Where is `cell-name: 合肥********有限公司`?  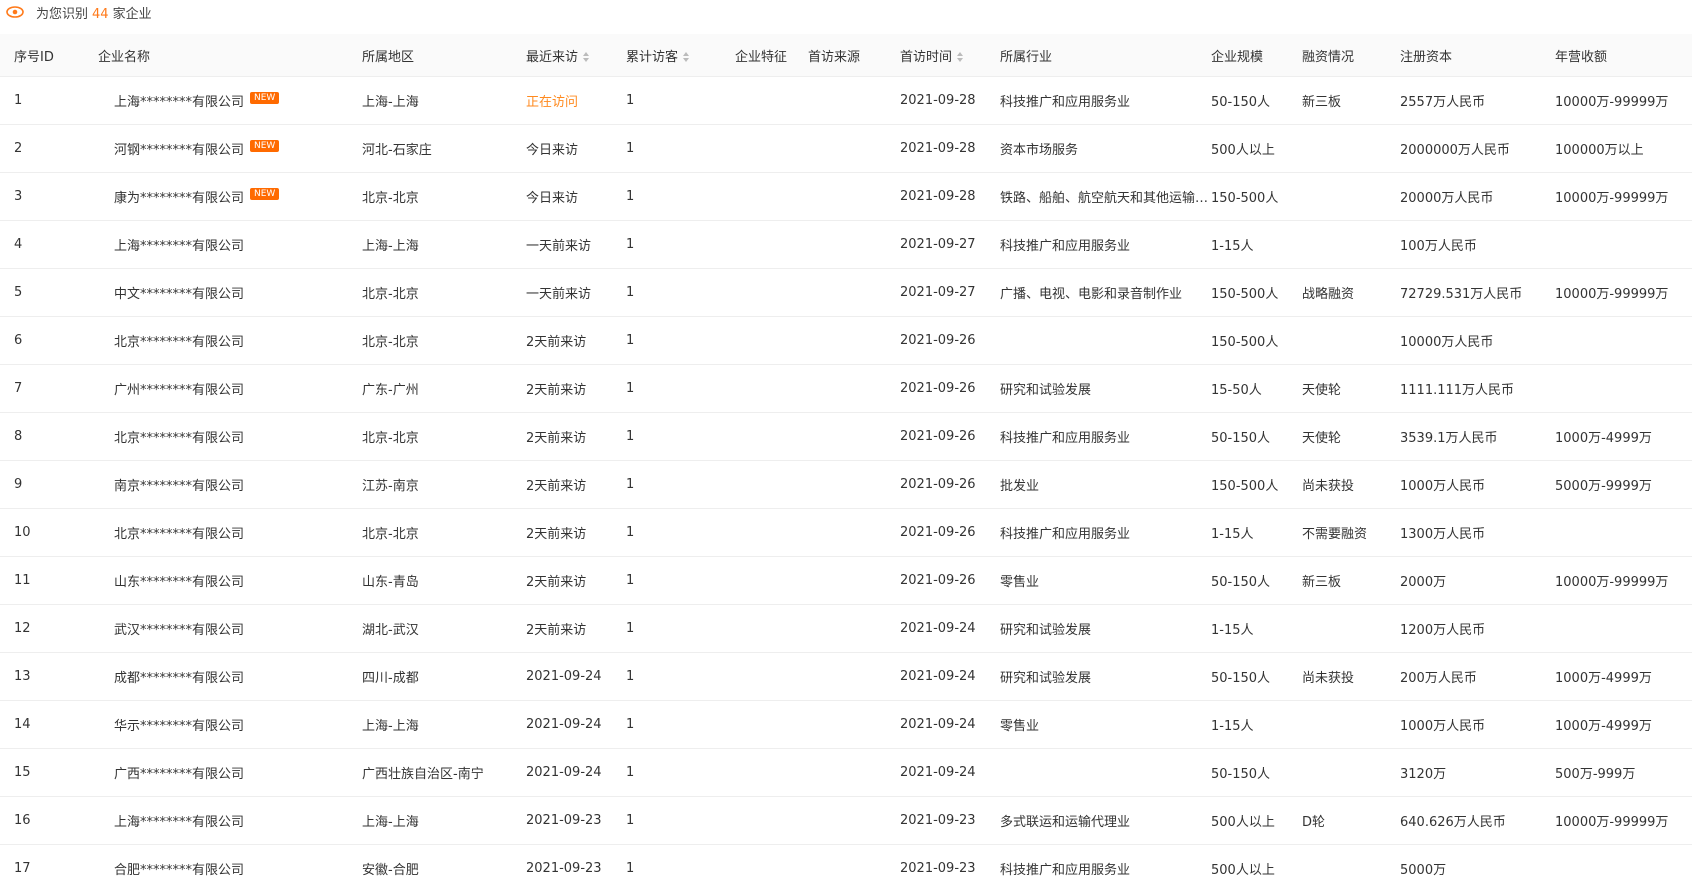 cell-name: 合肥********有限公司 is located at coordinates (222, 862).